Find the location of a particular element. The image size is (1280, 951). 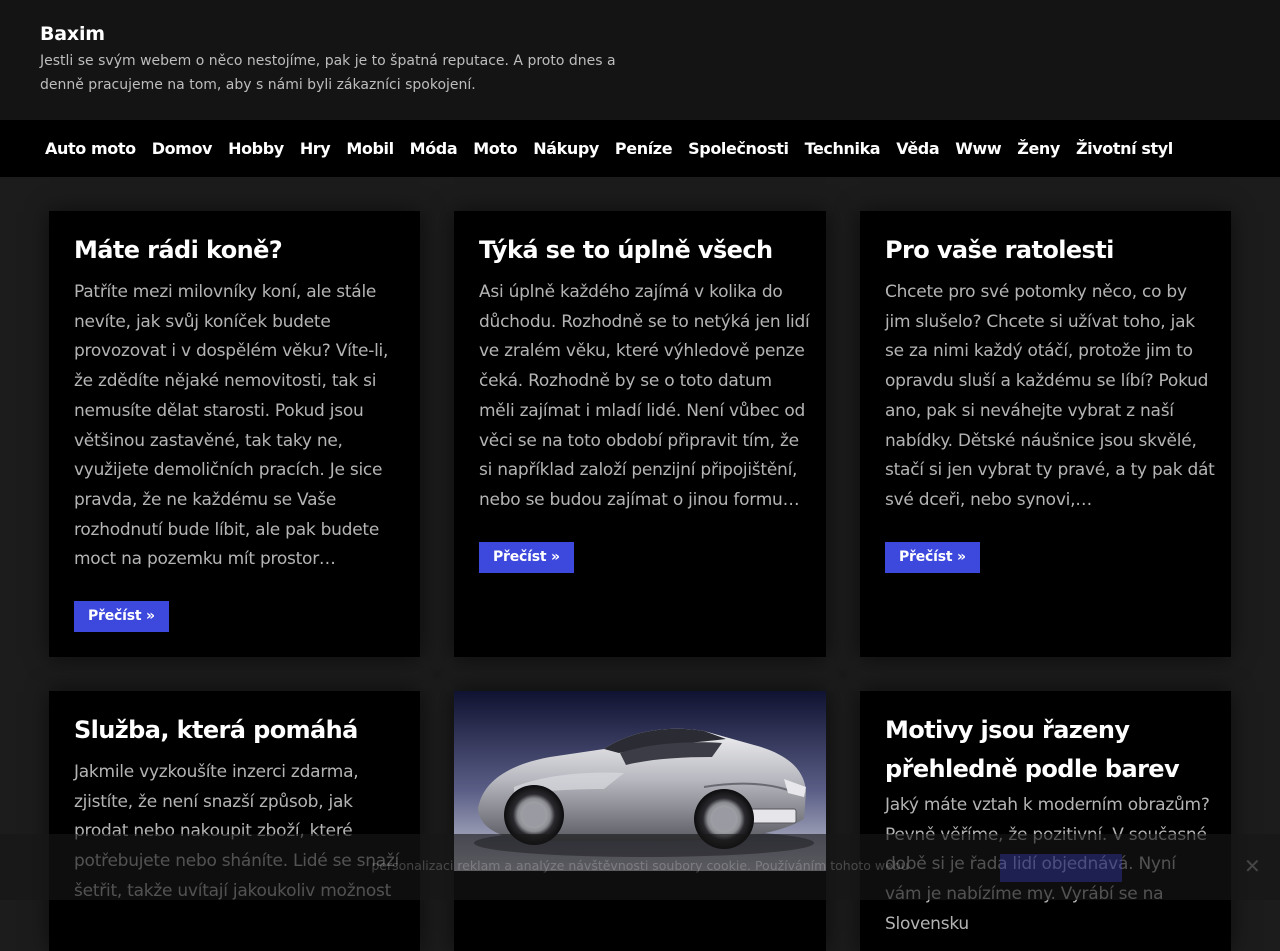

nav-item-veda: Věda is located at coordinates (917, 148).